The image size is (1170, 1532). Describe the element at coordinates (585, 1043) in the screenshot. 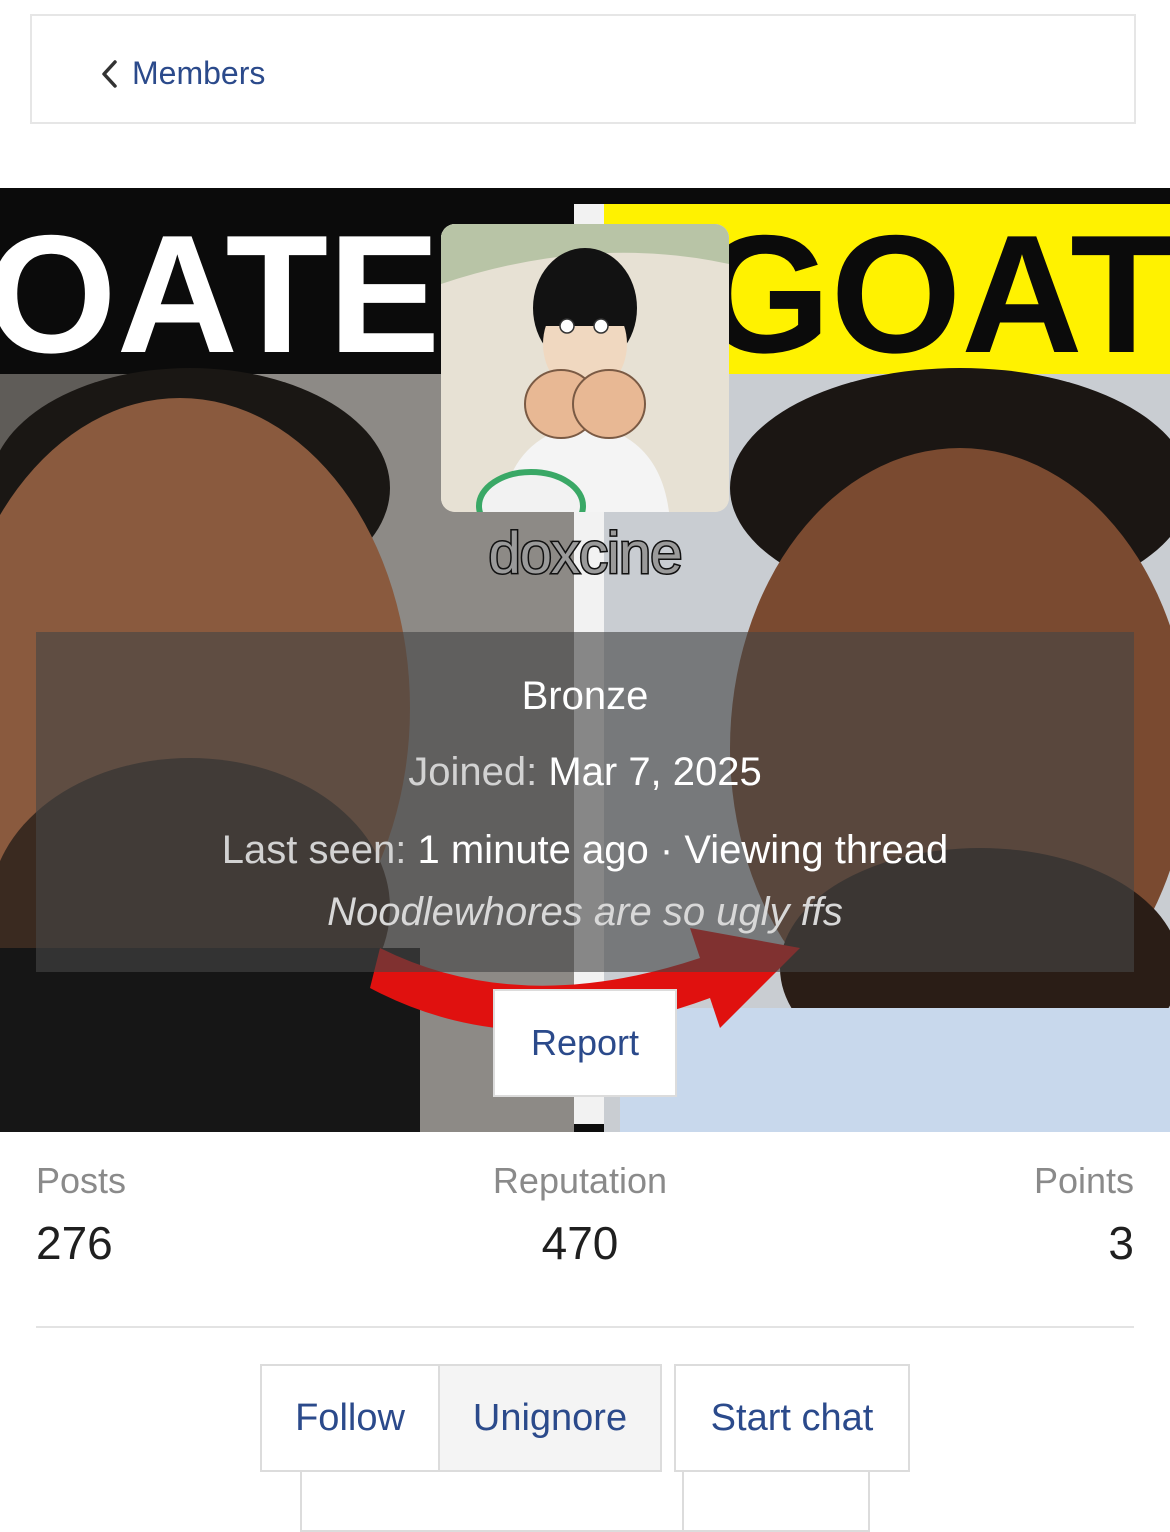

I see `report-button: Report` at that location.